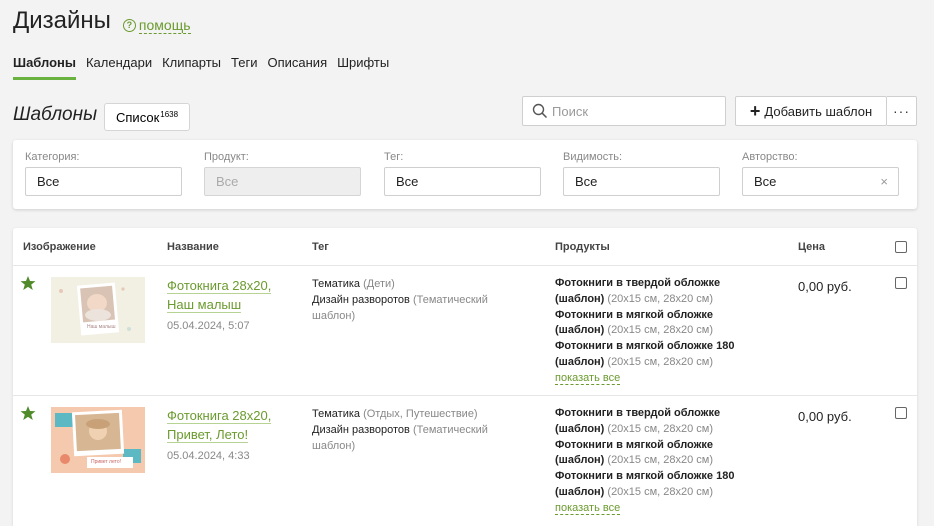 The height and width of the screenshot is (526, 934). I want to click on column-header-products: Продукты, so click(582, 247).